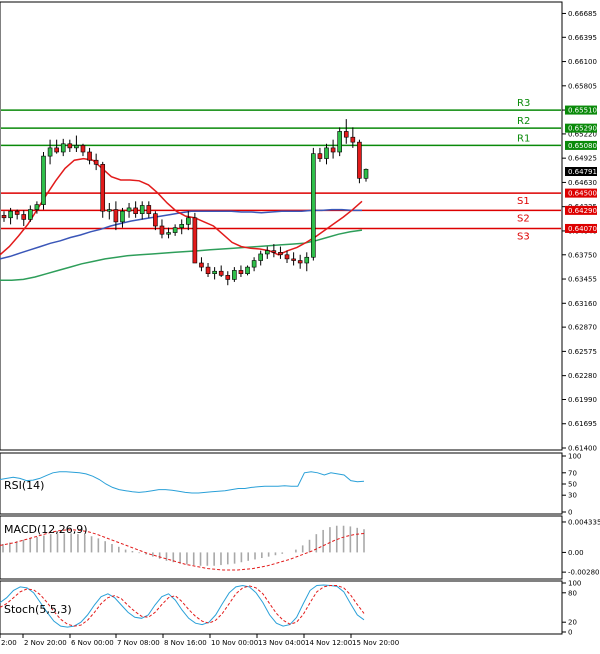  Describe the element at coordinates (582, 194) in the screenshot. I see `level-tag-label: 0.64500` at that location.